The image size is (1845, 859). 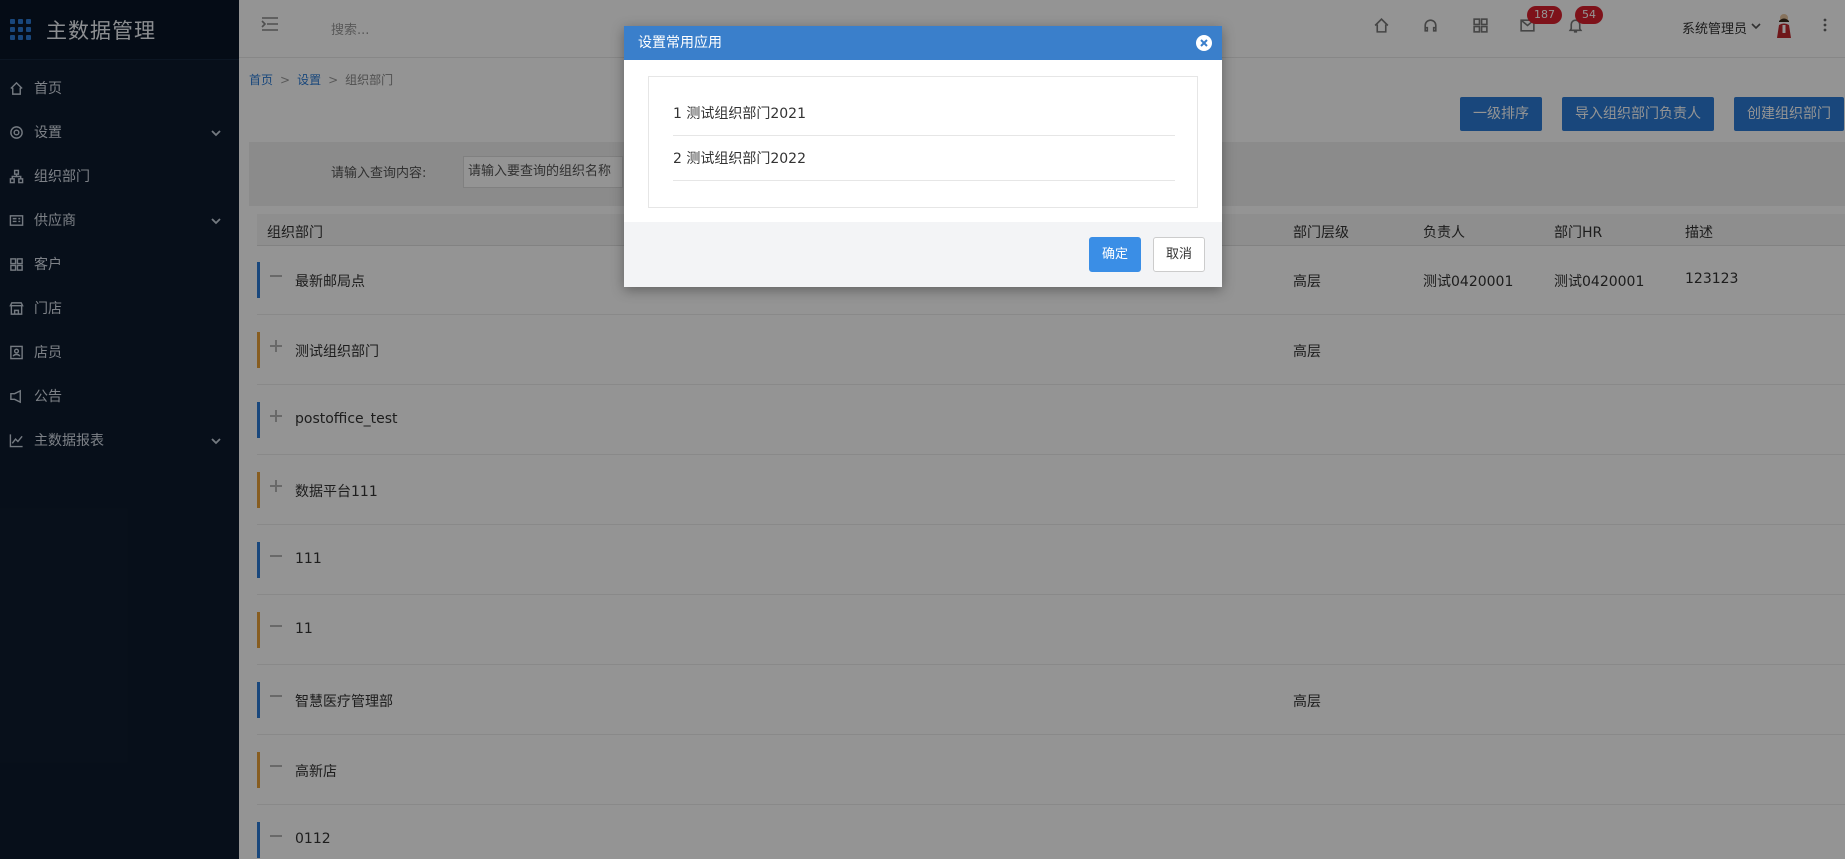 What do you see at coordinates (1204, 43) in the screenshot?
I see `close-icon` at bounding box center [1204, 43].